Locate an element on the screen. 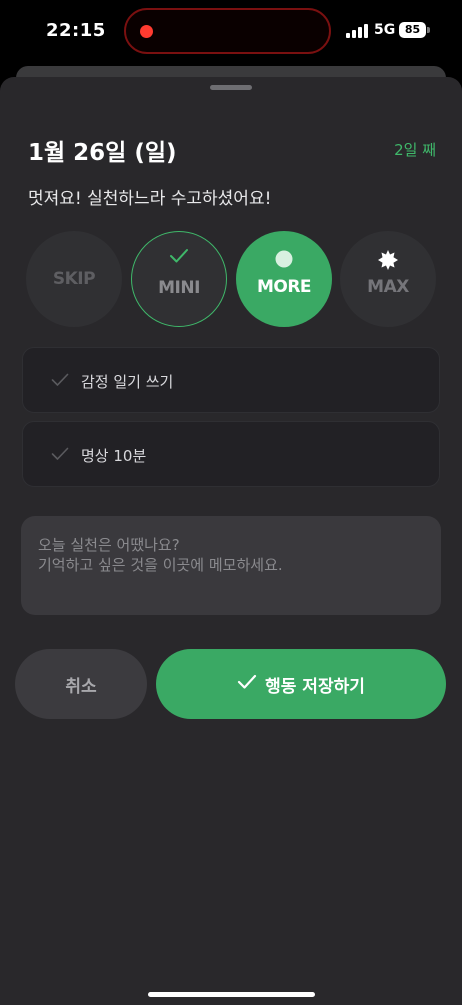  recording-dot-icon is located at coordinates (146, 31).